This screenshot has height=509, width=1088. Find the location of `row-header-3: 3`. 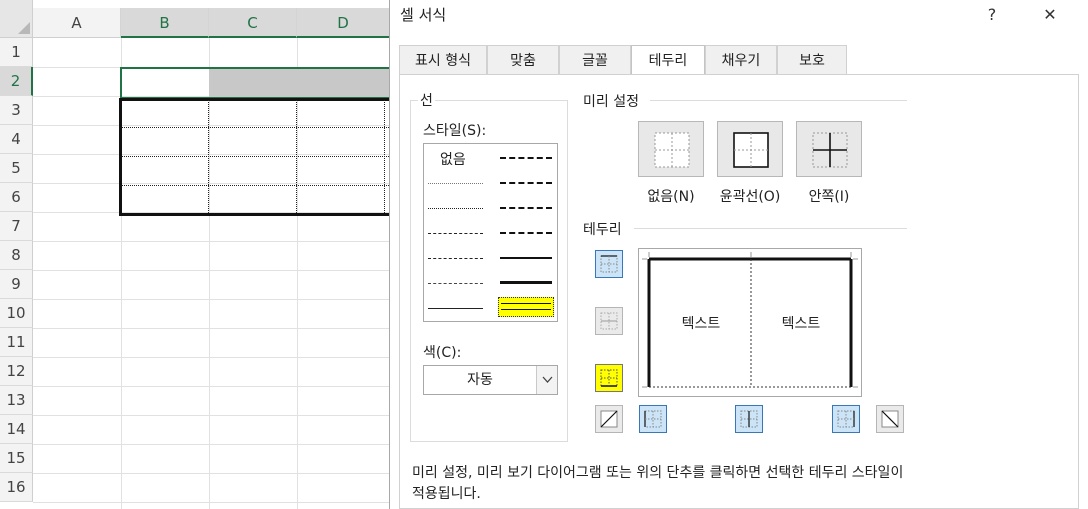

row-header-3: 3 is located at coordinates (16, 110).